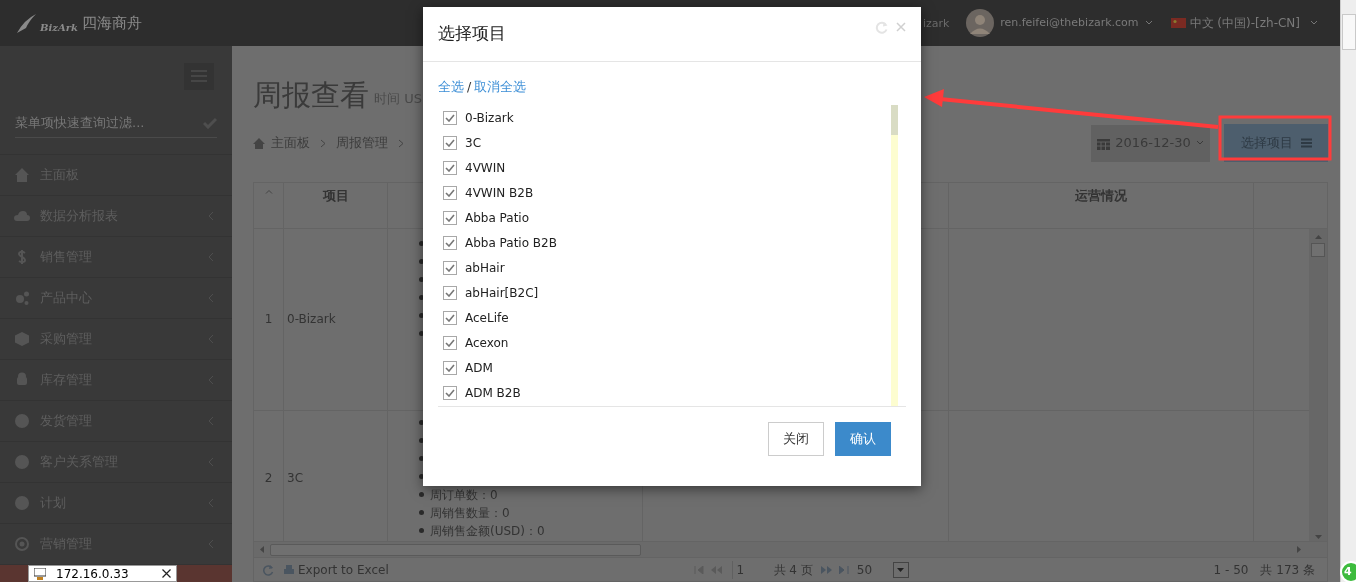 This screenshot has height=582, width=1356. I want to click on scroll-left-icon, so click(262, 550).